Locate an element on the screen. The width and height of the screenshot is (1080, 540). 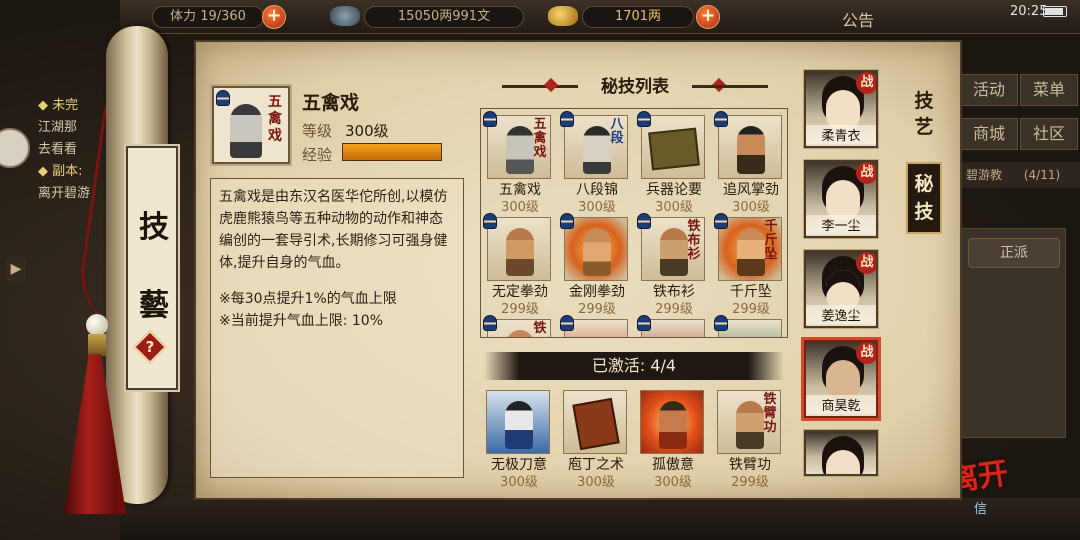
selected-skill-icon: 五禽戏 is located at coordinates (251, 125).